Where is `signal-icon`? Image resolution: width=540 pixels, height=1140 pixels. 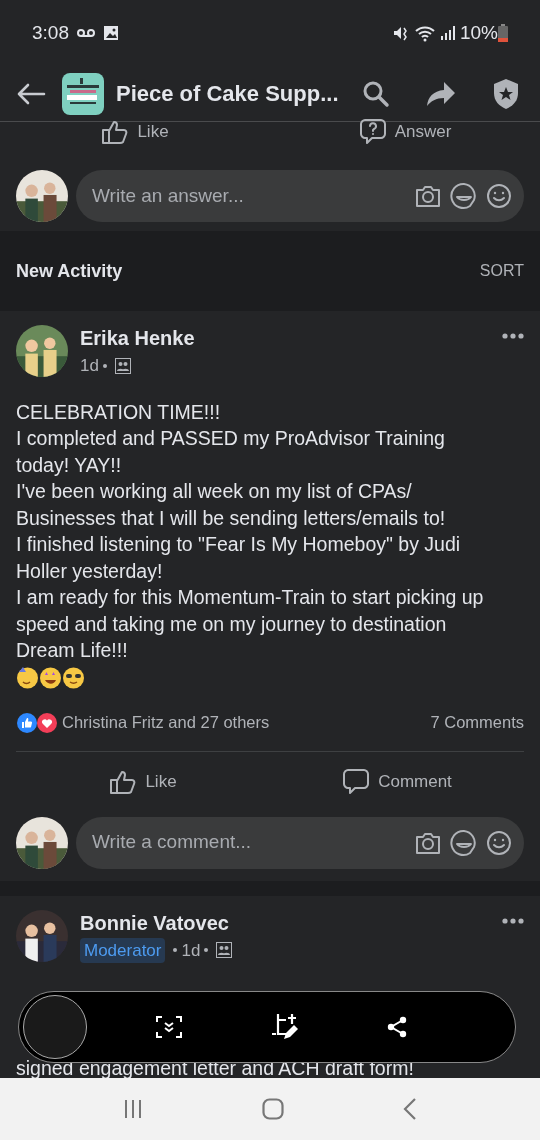
signal-icon is located at coordinates (447, 33).